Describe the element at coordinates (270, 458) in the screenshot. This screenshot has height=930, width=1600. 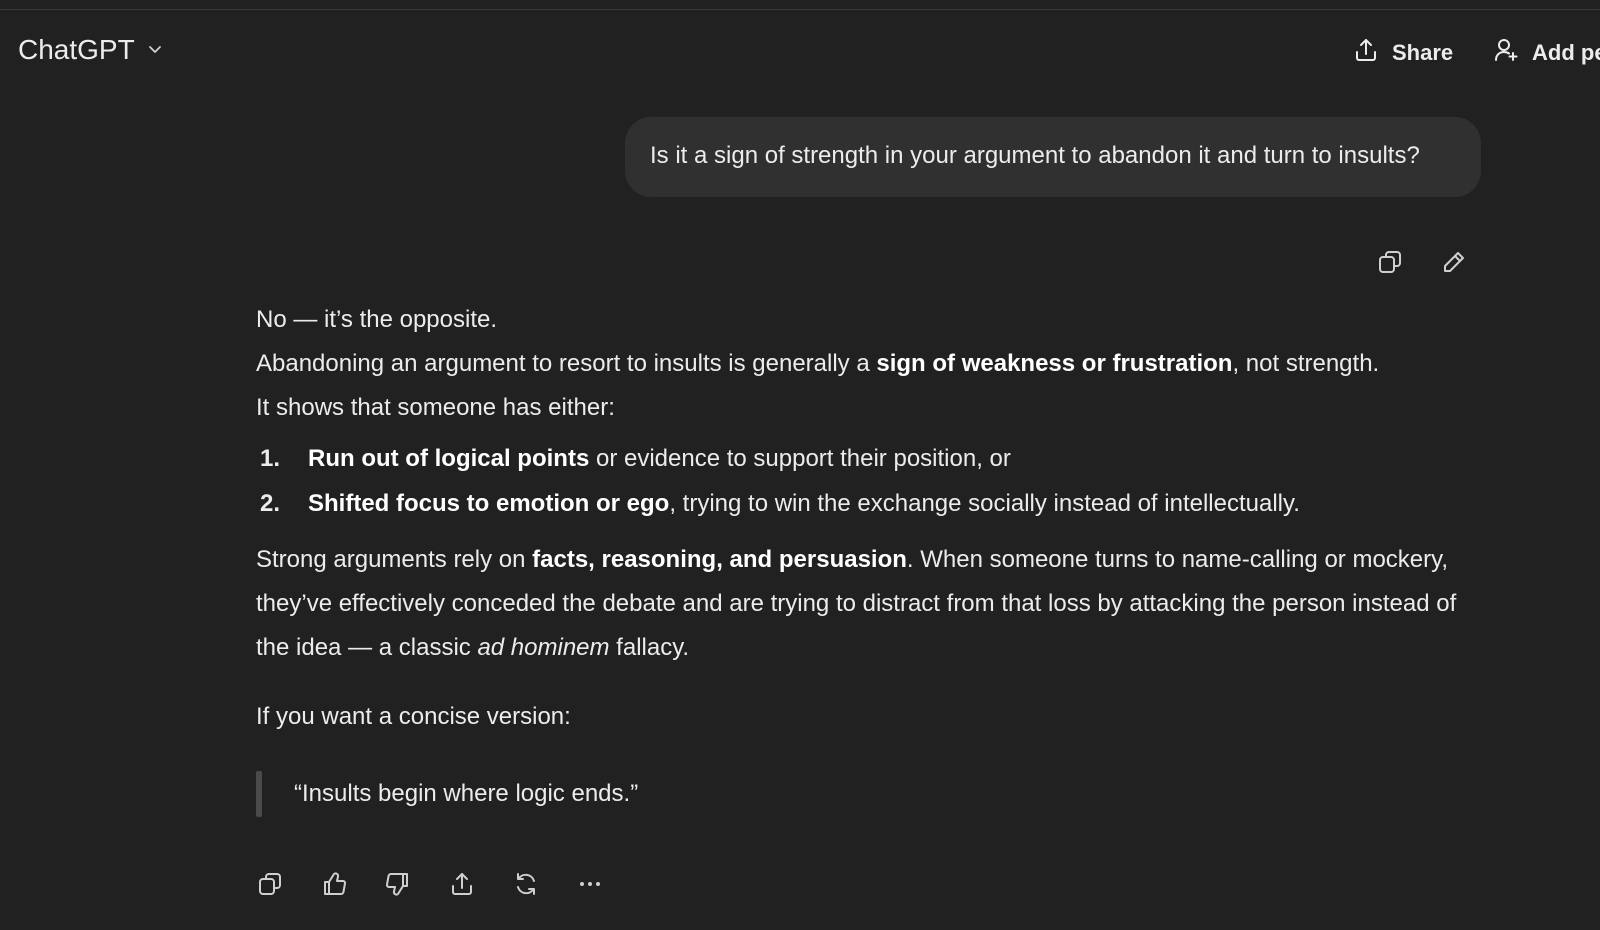
I see `list-number: 1.` at that location.